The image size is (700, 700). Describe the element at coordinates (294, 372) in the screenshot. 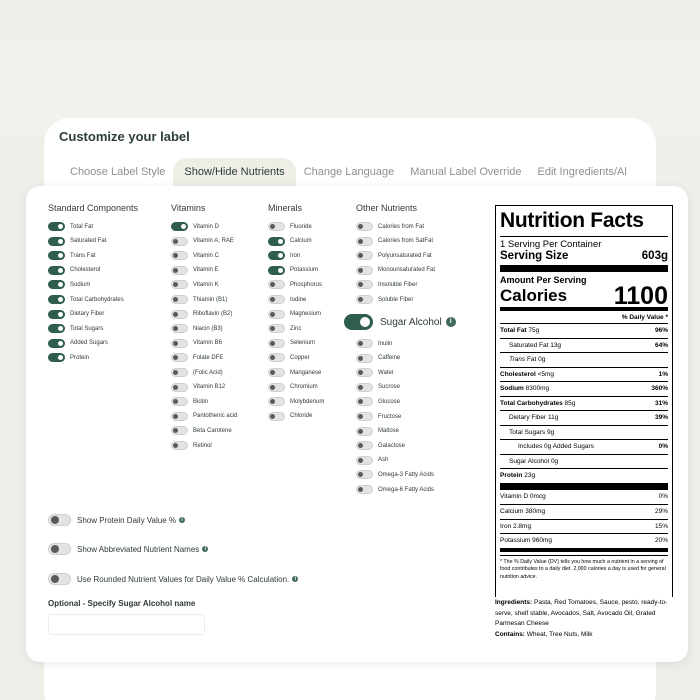

I see `toggle-row-manganese: Manganese` at that location.